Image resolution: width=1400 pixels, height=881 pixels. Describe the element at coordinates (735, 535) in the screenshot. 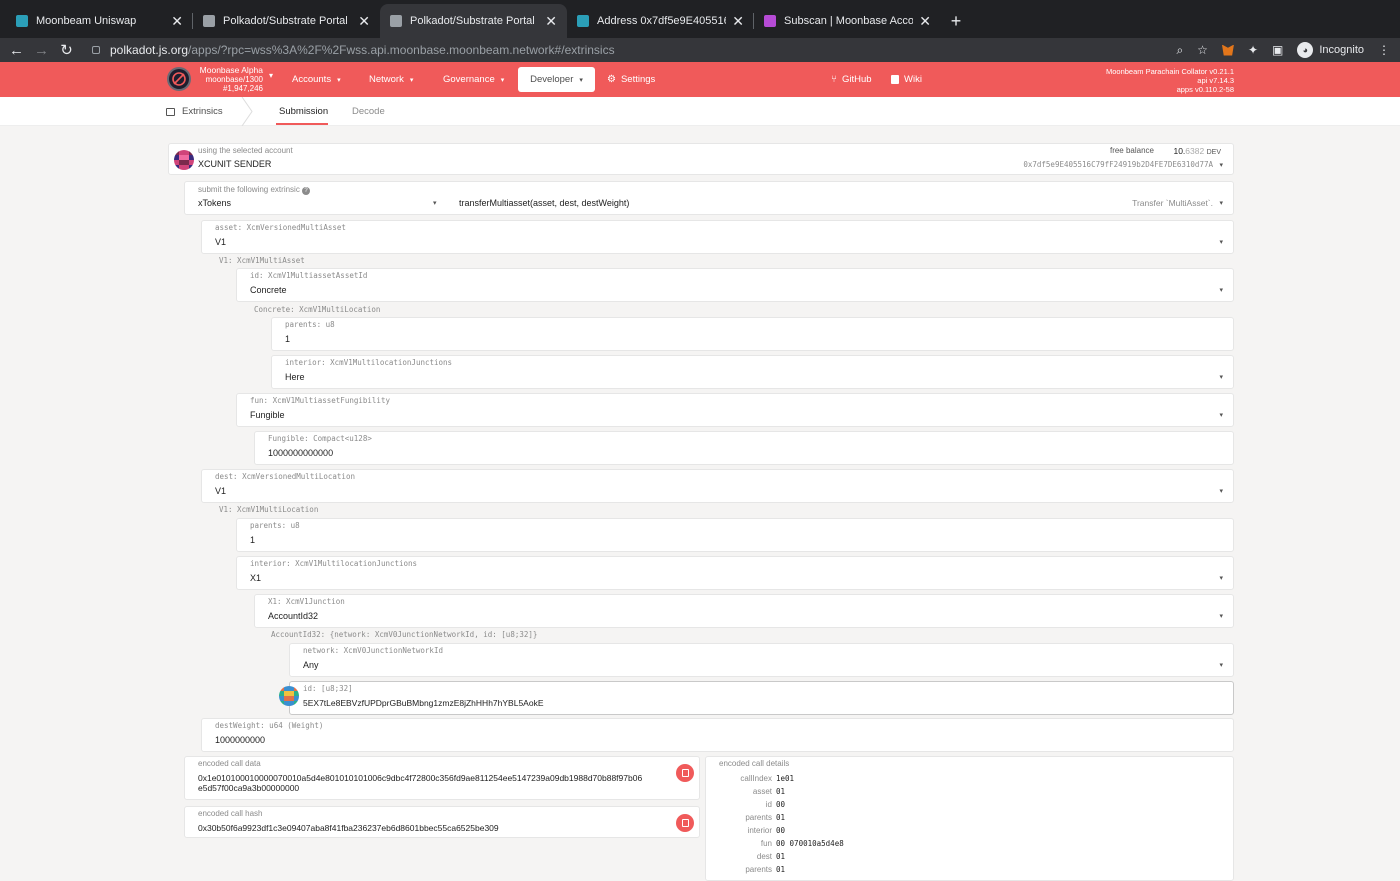

I see `dest-parents-input: parents: u8 1` at that location.